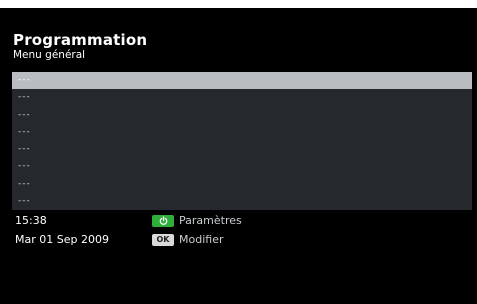 This screenshot has width=477, height=304. What do you see at coordinates (49, 55) in the screenshot?
I see `page-subtitle: Menu général` at bounding box center [49, 55].